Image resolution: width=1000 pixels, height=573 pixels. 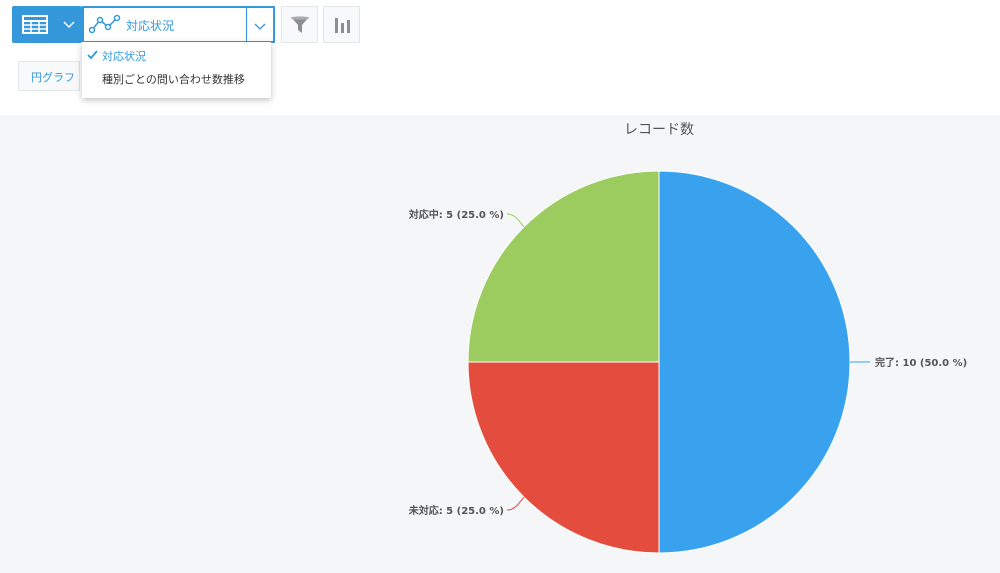 What do you see at coordinates (124, 56) in the screenshot?
I see `dropdown-item-label: 対応状況` at bounding box center [124, 56].